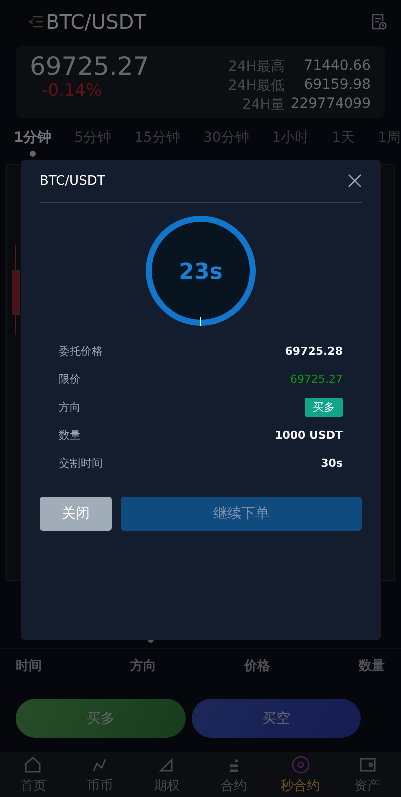  I want to click on field-label: 数量, so click(70, 435).